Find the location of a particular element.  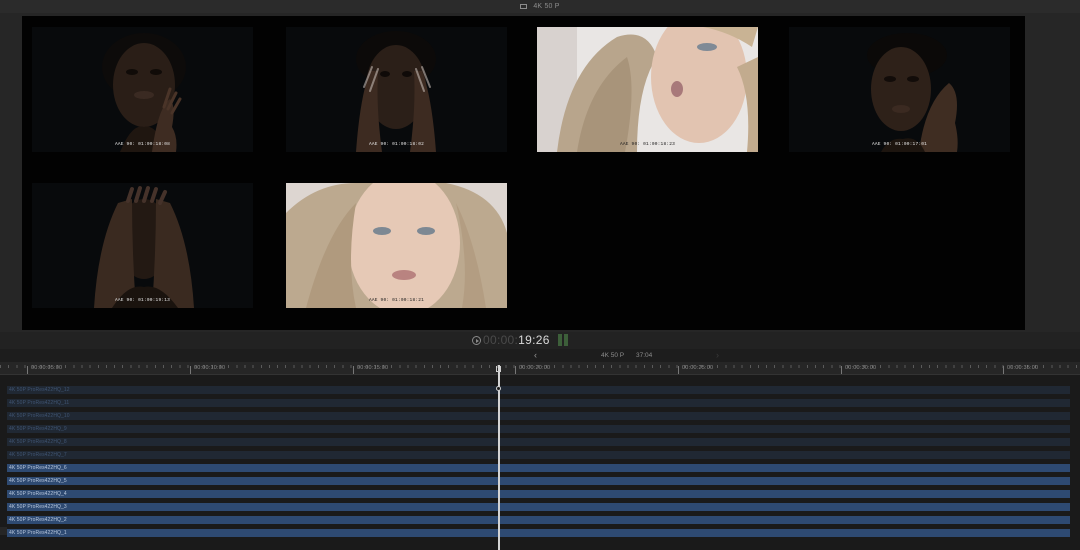

forward-arrow-icon: › is located at coordinates (717, 355).